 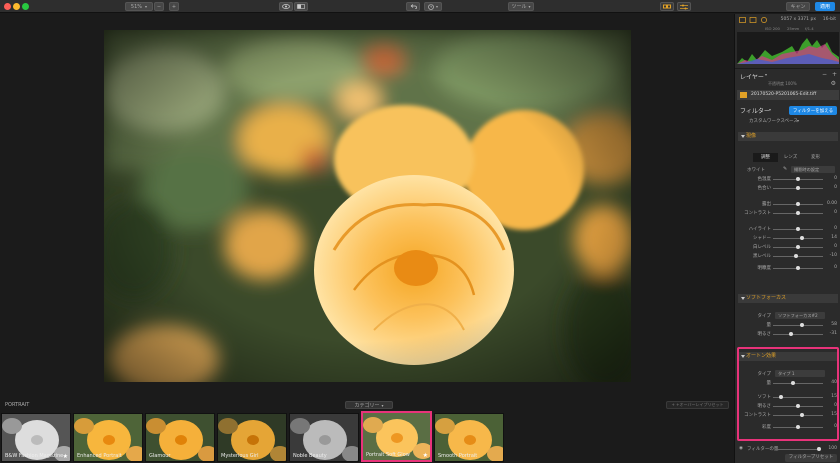 What do you see at coordinates (832, 448) in the screenshot?
I see `filter-amount-value: 100` at bounding box center [832, 448].